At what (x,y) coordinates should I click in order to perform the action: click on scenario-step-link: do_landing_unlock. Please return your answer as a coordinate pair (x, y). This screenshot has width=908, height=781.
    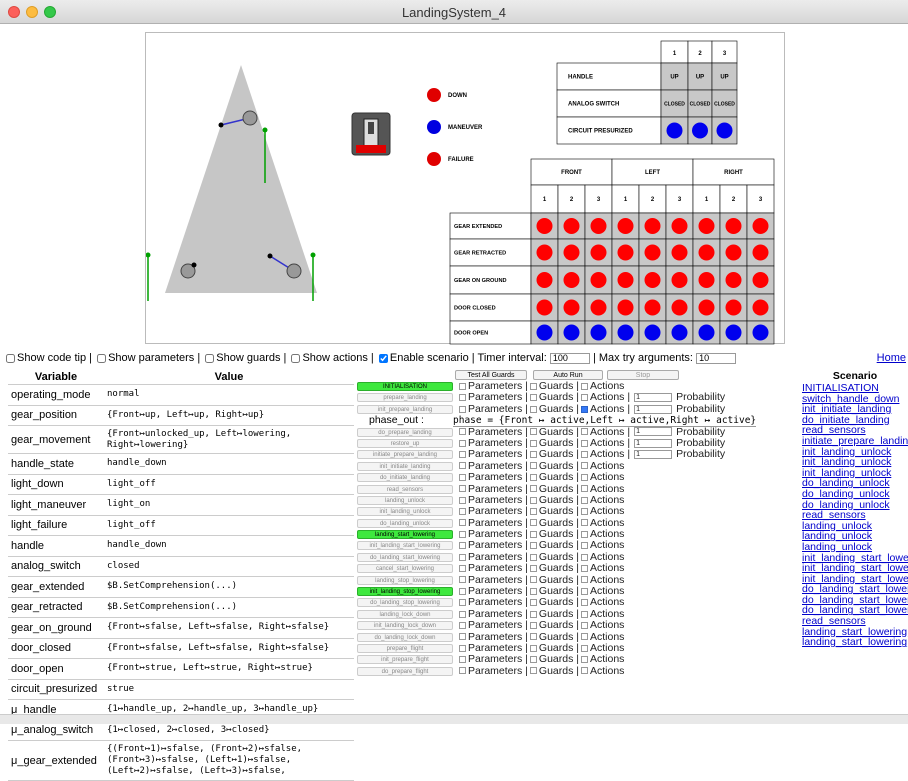
    Looking at the image, I should click on (855, 494).